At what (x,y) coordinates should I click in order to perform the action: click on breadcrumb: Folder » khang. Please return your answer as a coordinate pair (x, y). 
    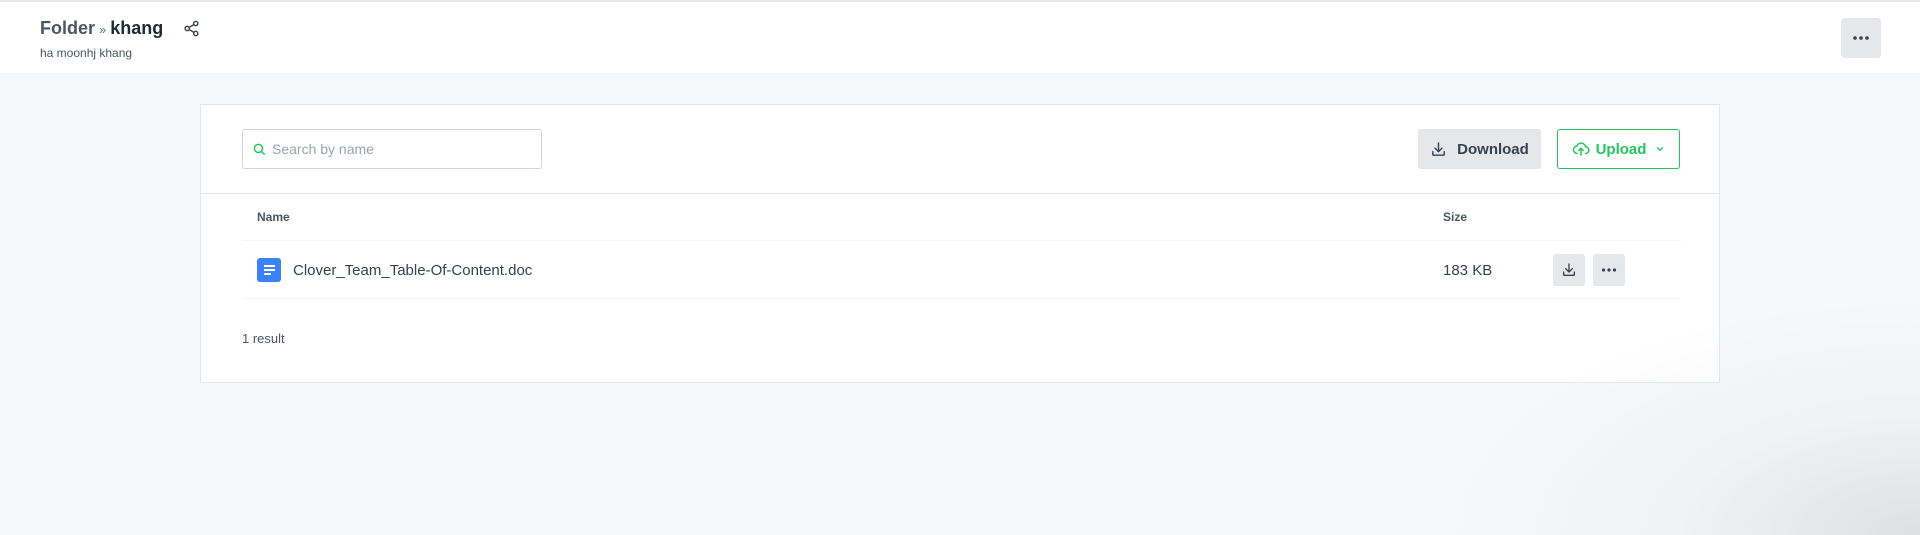
    Looking at the image, I should click on (121, 28).